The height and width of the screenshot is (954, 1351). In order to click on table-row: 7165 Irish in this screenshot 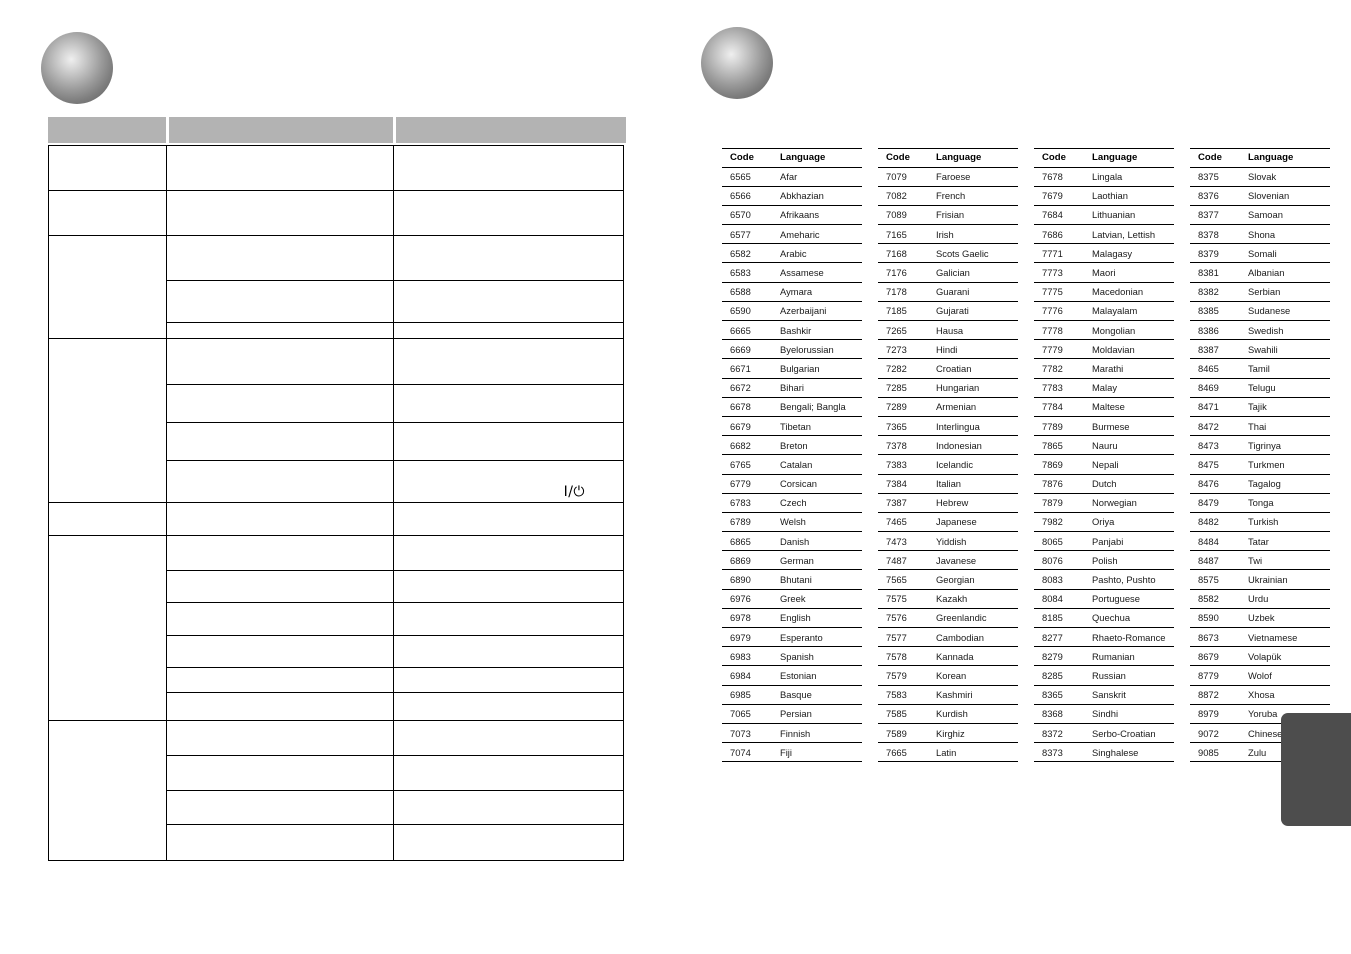, I will do `click(948, 234)`.